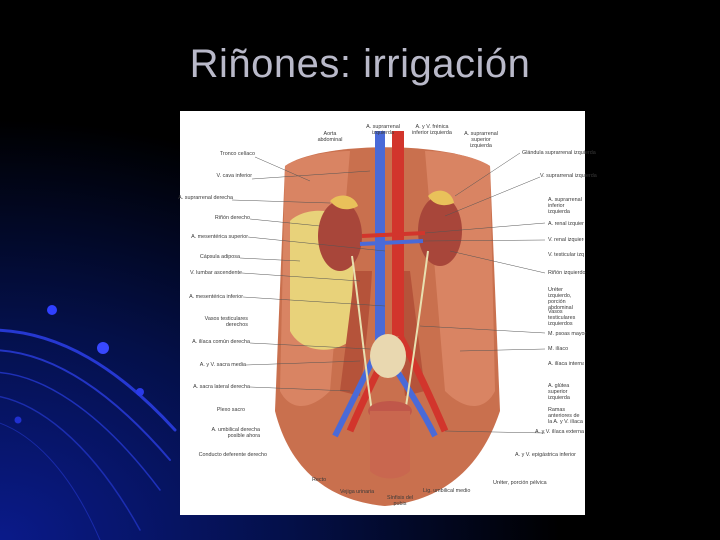 This screenshot has height=540, width=720. What do you see at coordinates (562, 318) in the screenshot?
I see `label-right-8: Vasos testiculares izquierdos` at bounding box center [562, 318].